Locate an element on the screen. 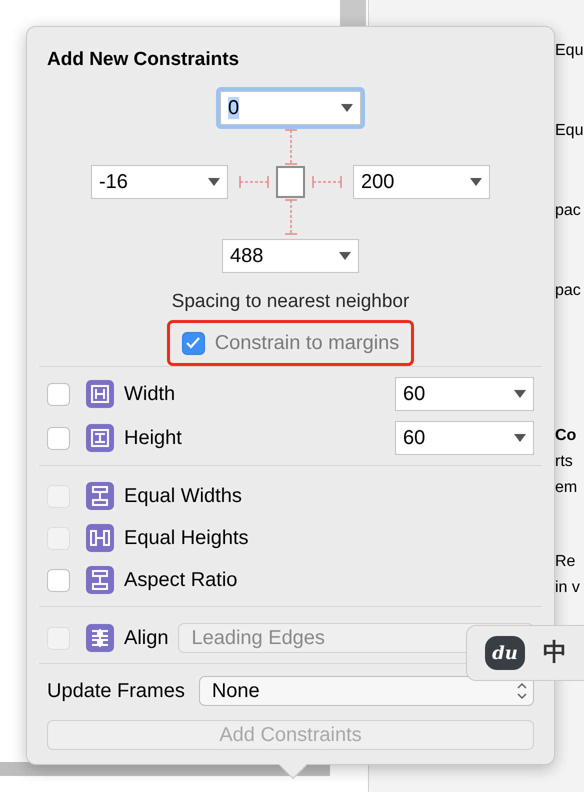 The height and width of the screenshot is (792, 584). popover-title: Add New Constraints is located at coordinates (143, 60).